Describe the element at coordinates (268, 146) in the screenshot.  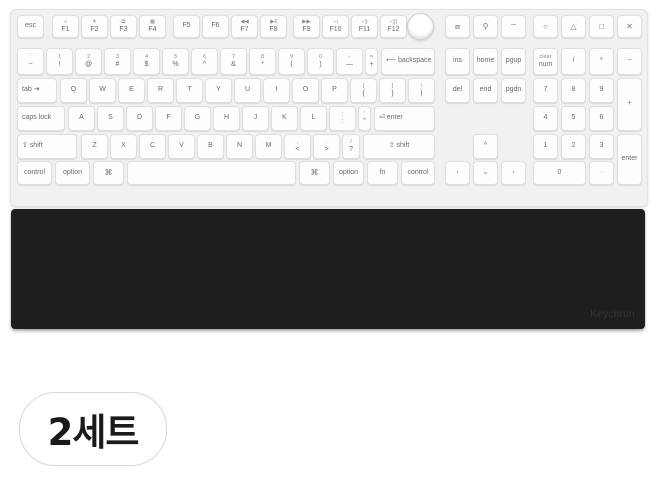
I see `keycap-legend: M` at that location.